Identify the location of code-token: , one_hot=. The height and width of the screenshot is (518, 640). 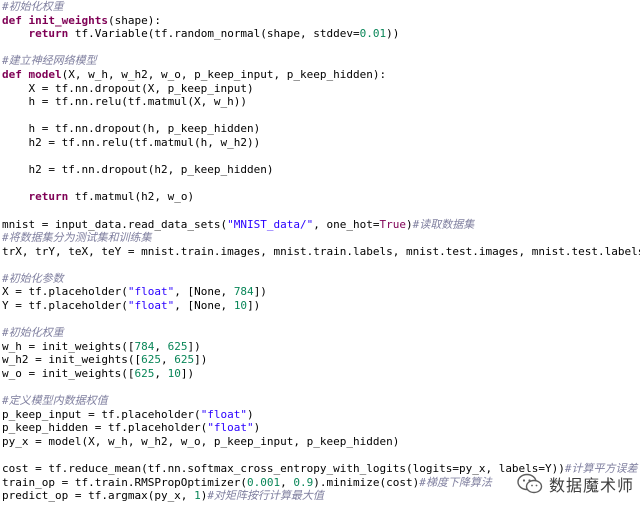
(346, 224).